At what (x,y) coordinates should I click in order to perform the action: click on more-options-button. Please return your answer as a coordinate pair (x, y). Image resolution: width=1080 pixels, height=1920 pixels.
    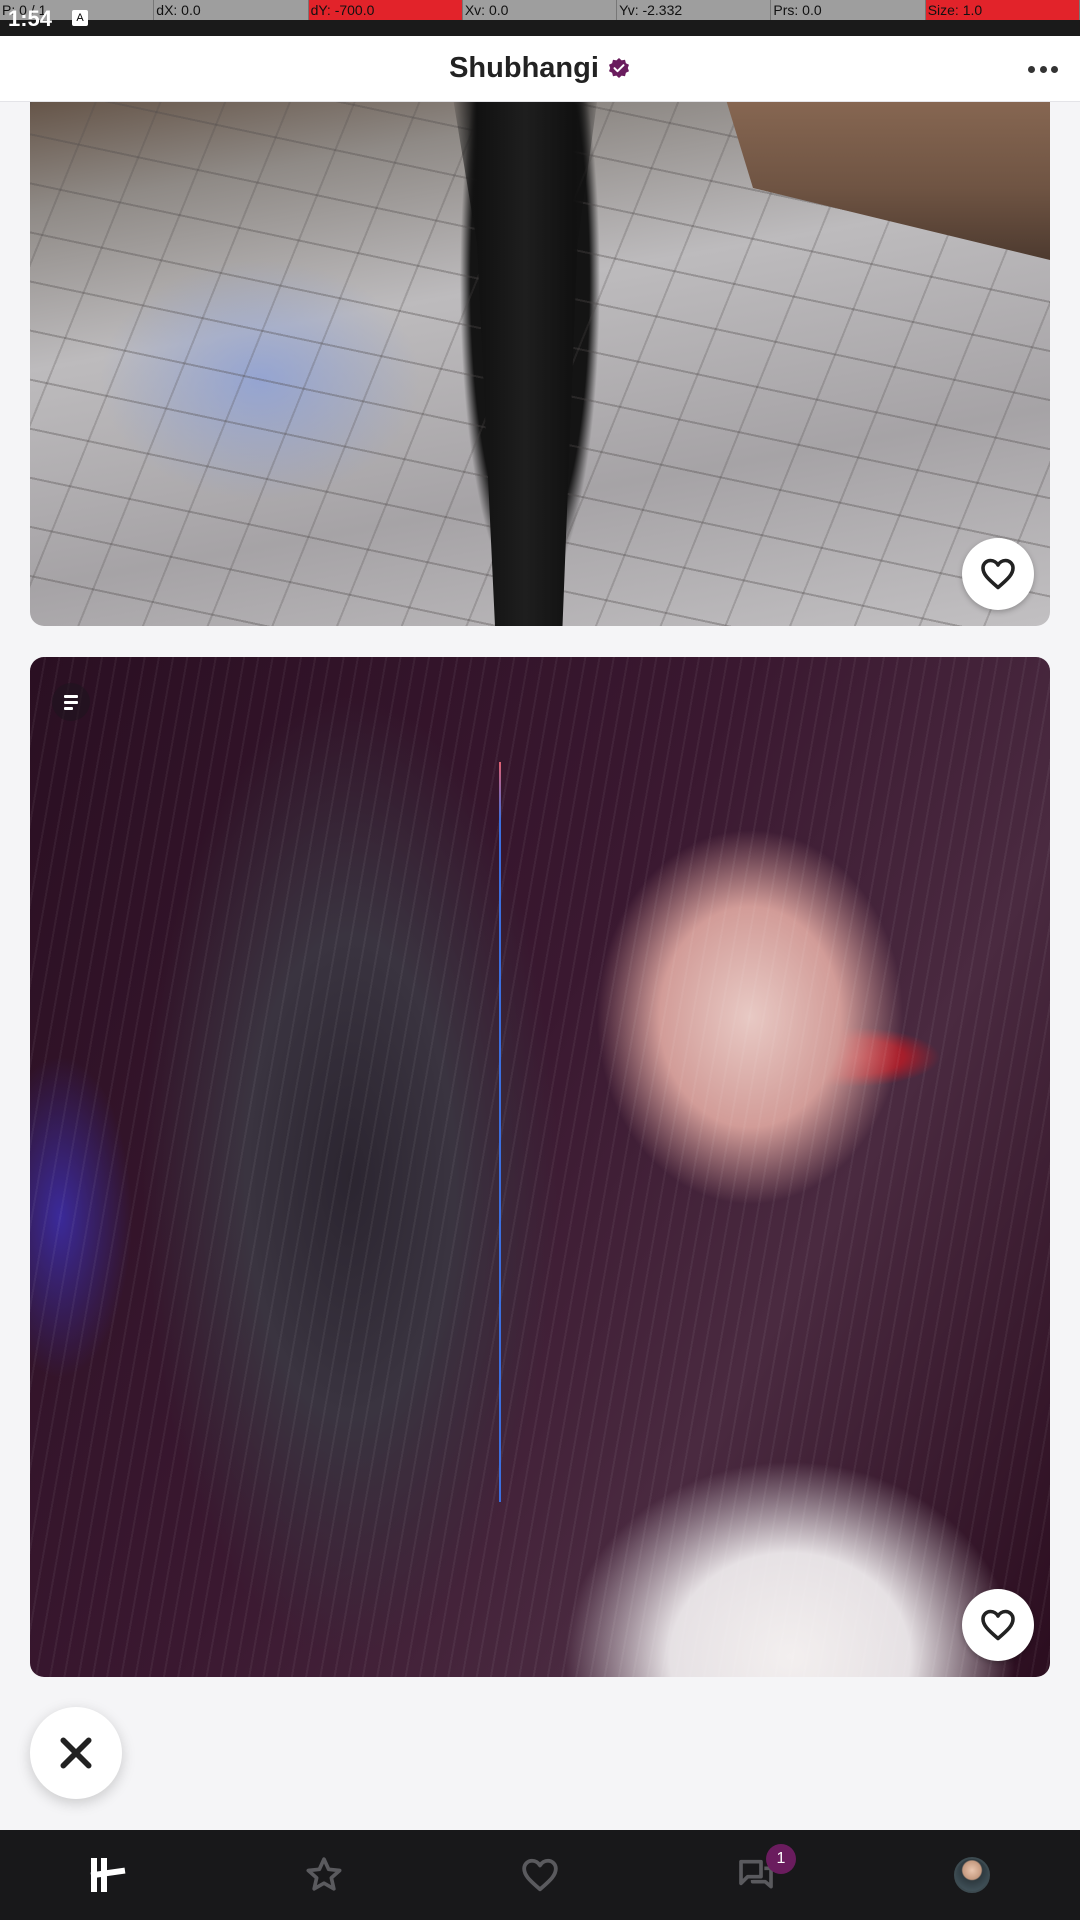
    Looking at the image, I should click on (1043, 69).